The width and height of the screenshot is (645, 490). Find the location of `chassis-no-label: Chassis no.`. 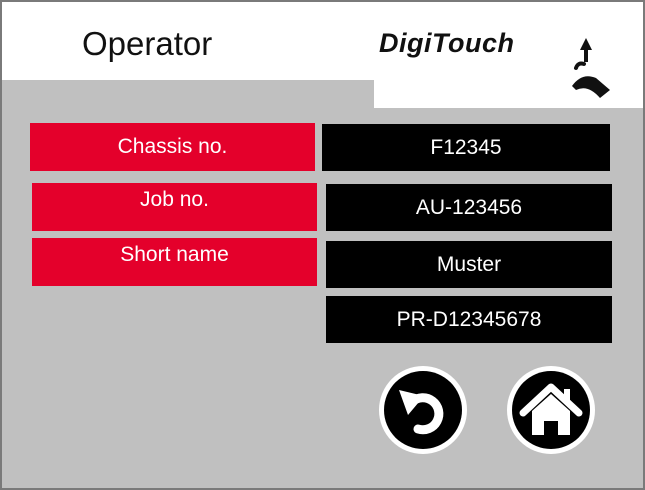

chassis-no-label: Chassis no. is located at coordinates (172, 147).